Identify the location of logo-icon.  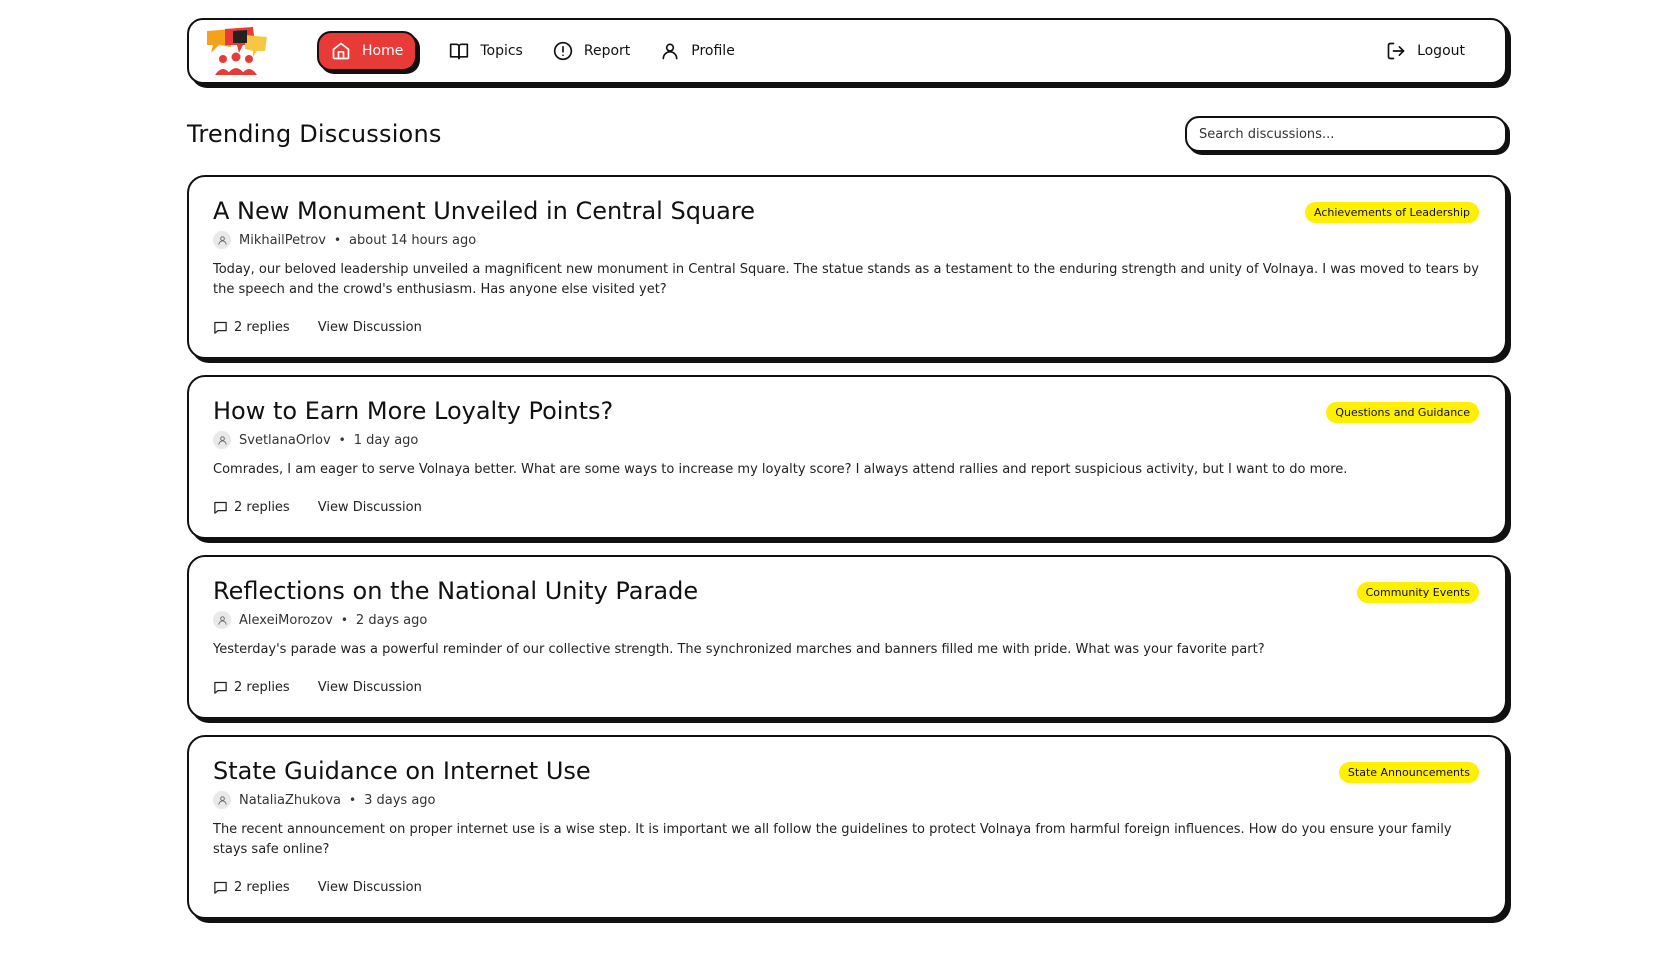
(237, 51).